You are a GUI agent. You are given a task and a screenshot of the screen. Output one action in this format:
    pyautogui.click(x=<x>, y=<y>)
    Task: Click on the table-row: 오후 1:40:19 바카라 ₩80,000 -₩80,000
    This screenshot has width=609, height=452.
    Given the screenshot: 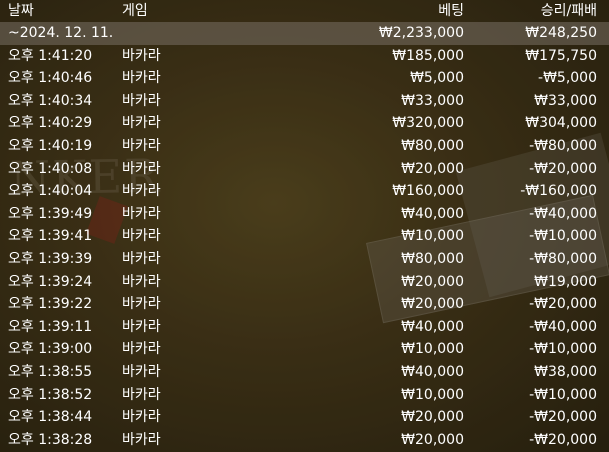 What is the action you would take?
    pyautogui.click(x=304, y=146)
    